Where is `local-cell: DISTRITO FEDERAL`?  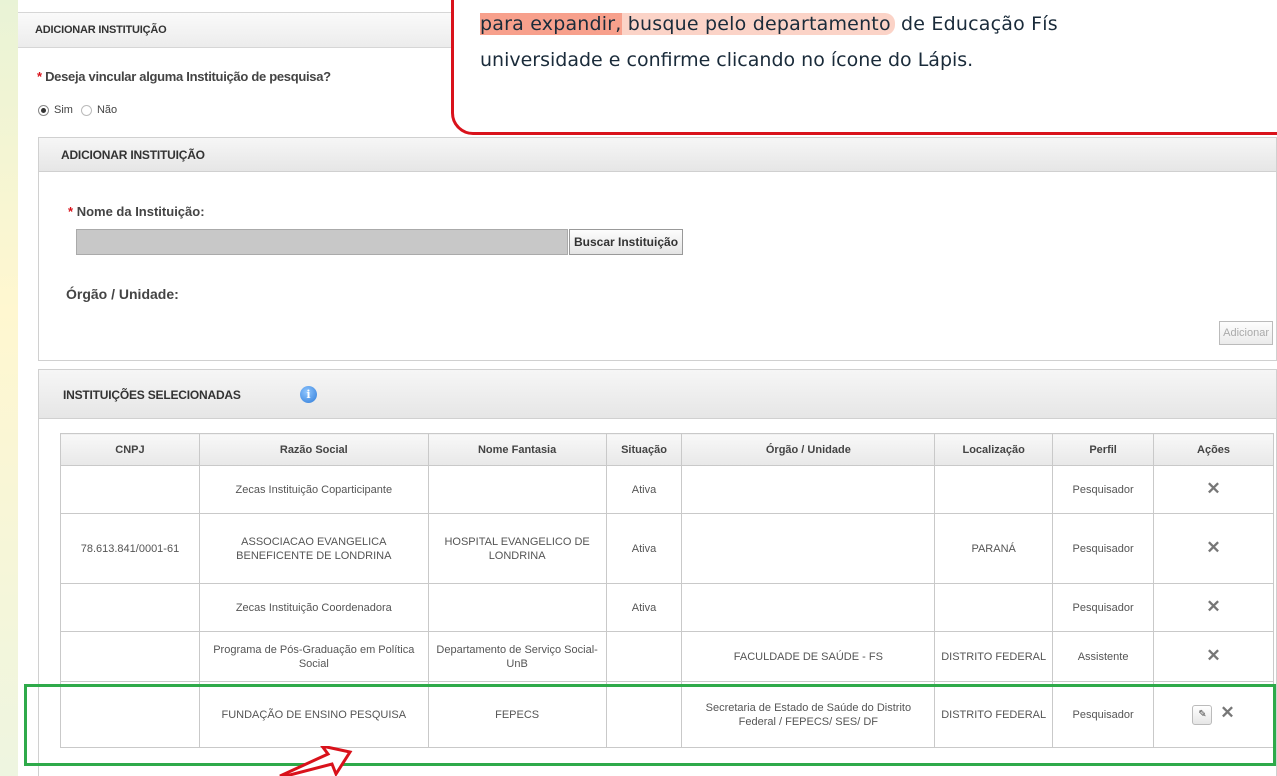 local-cell: DISTRITO FEDERAL is located at coordinates (994, 656).